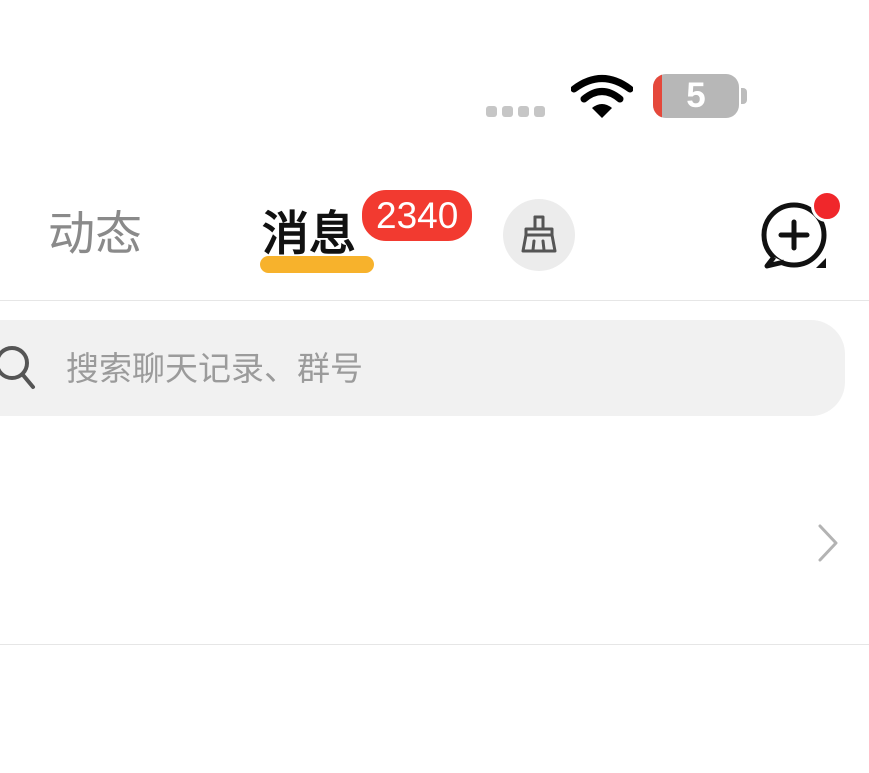 This screenshot has width=869, height=773. Describe the element at coordinates (602, 96) in the screenshot. I see `wifi-icon` at that location.